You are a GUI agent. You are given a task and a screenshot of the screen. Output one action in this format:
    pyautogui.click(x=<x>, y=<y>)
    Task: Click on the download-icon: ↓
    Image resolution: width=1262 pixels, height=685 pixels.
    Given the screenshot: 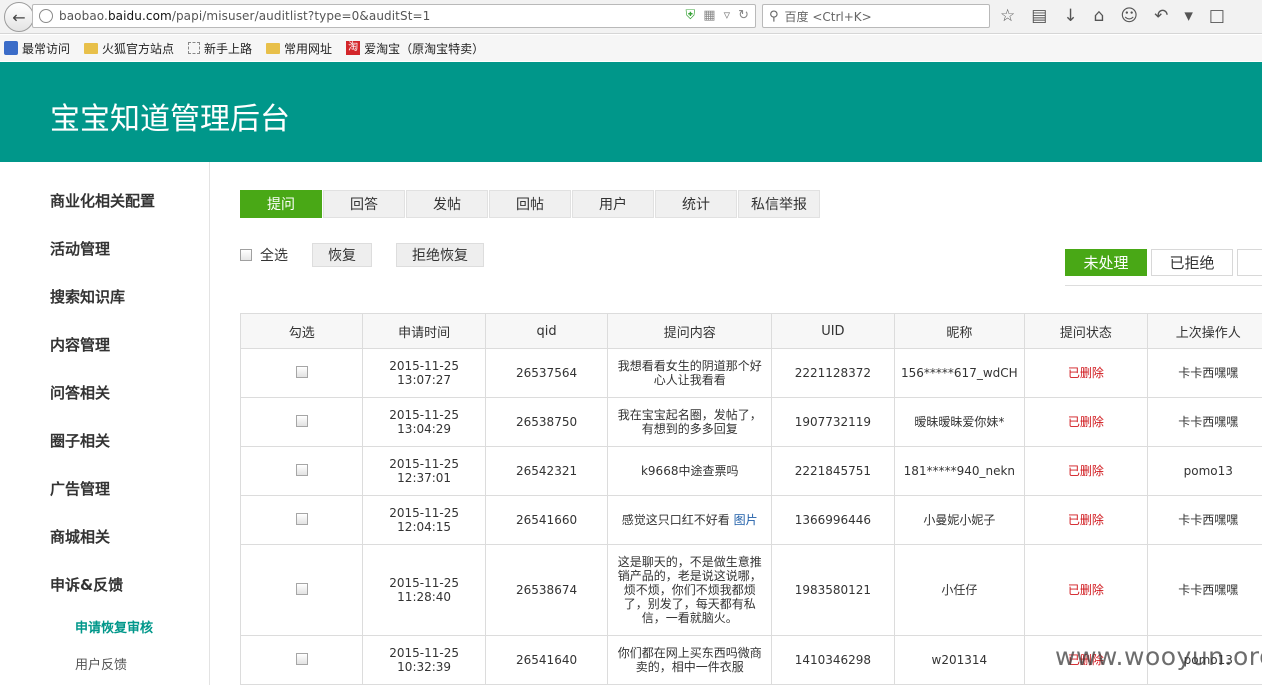 What is the action you would take?
    pyautogui.click(x=1070, y=16)
    